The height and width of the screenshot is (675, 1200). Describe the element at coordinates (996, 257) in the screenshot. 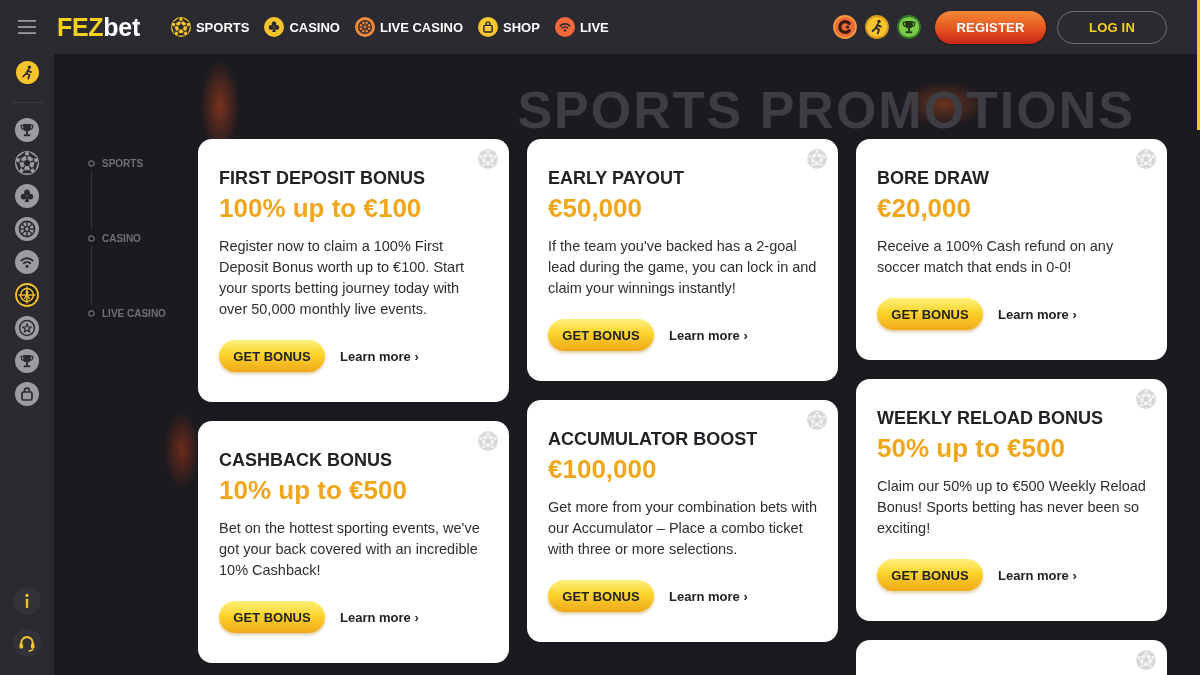

I see `promo-text: Receive a 100% Cash refund on any soccer match that ends in 0-0!` at that location.